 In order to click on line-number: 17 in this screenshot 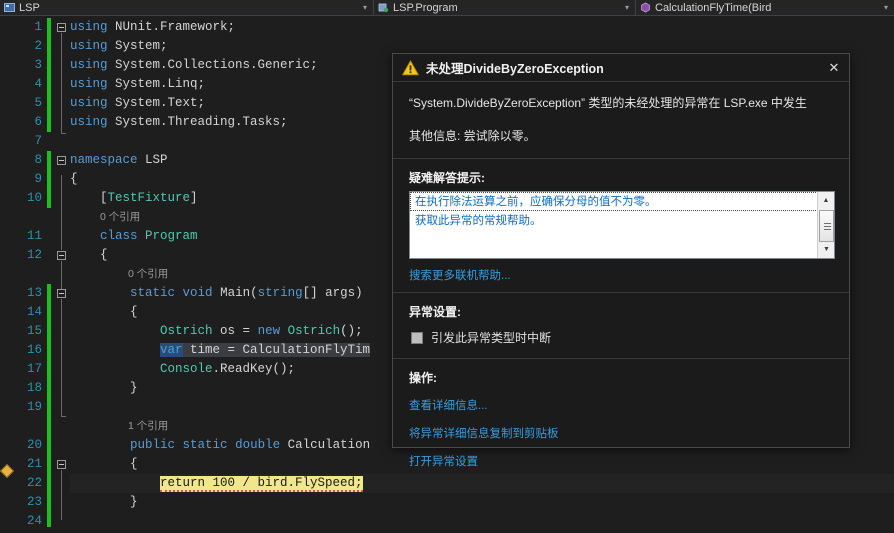, I will do `click(34, 369)`.